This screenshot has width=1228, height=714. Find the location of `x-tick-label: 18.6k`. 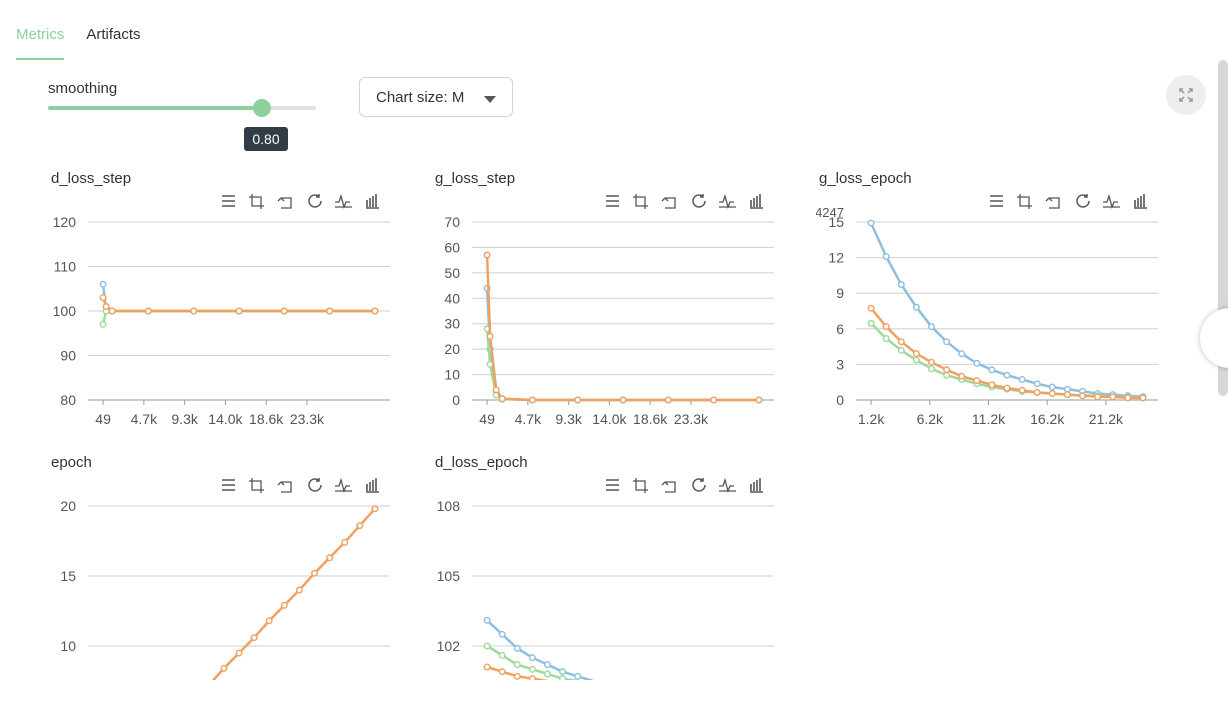

x-tick-label: 18.6k is located at coordinates (266, 419).